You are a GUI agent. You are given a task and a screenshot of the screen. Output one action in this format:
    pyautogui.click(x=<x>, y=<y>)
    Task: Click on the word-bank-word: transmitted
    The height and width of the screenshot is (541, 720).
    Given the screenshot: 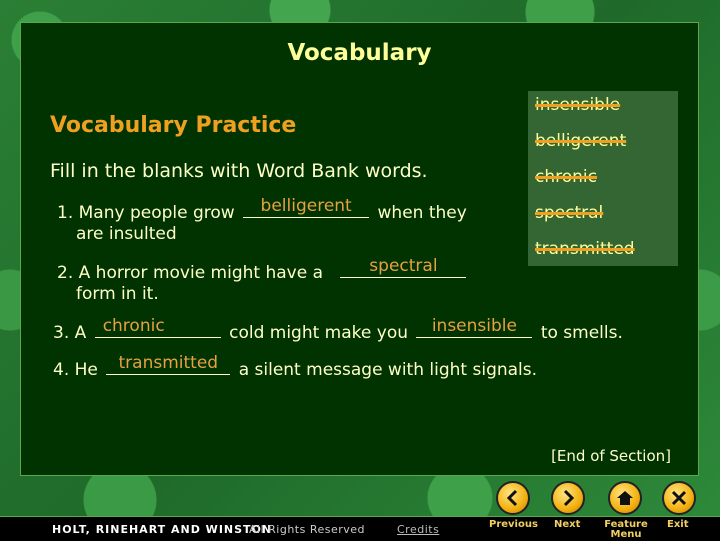 What is the action you would take?
    pyautogui.click(x=585, y=249)
    